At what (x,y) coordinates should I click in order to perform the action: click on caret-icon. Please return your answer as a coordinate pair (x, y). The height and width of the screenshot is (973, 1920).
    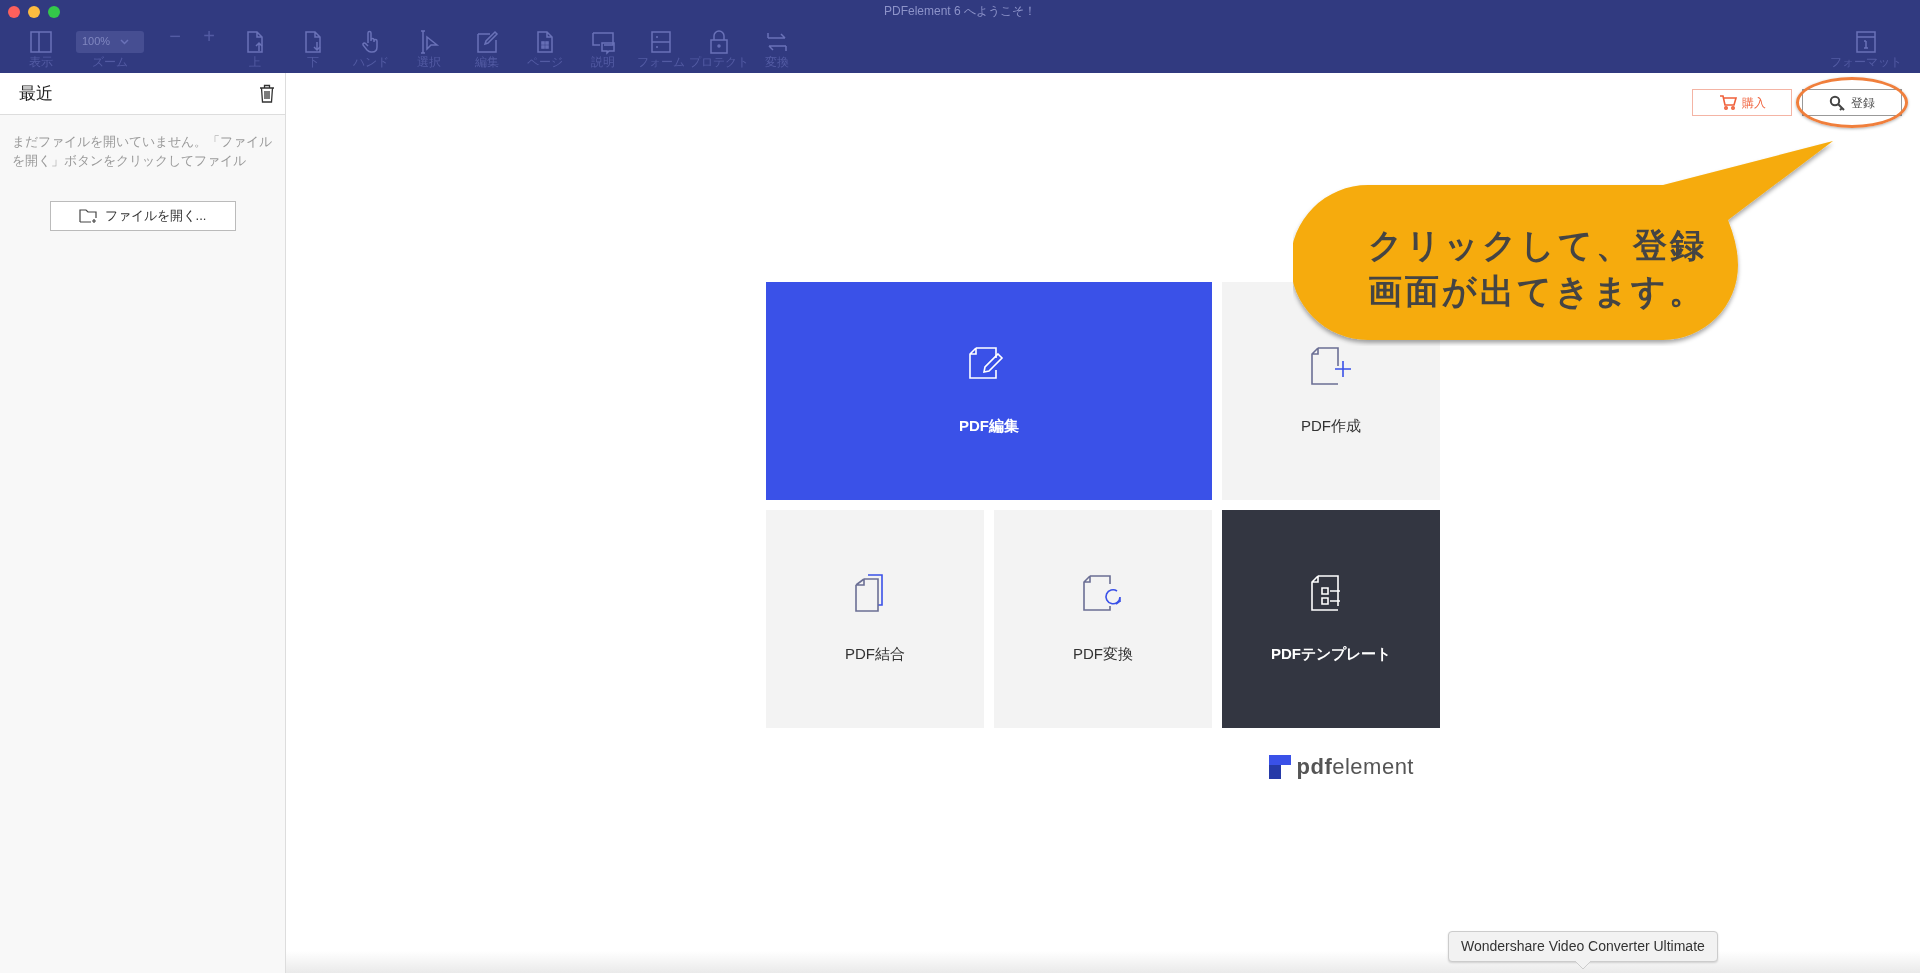
    Looking at the image, I should click on (125, 41).